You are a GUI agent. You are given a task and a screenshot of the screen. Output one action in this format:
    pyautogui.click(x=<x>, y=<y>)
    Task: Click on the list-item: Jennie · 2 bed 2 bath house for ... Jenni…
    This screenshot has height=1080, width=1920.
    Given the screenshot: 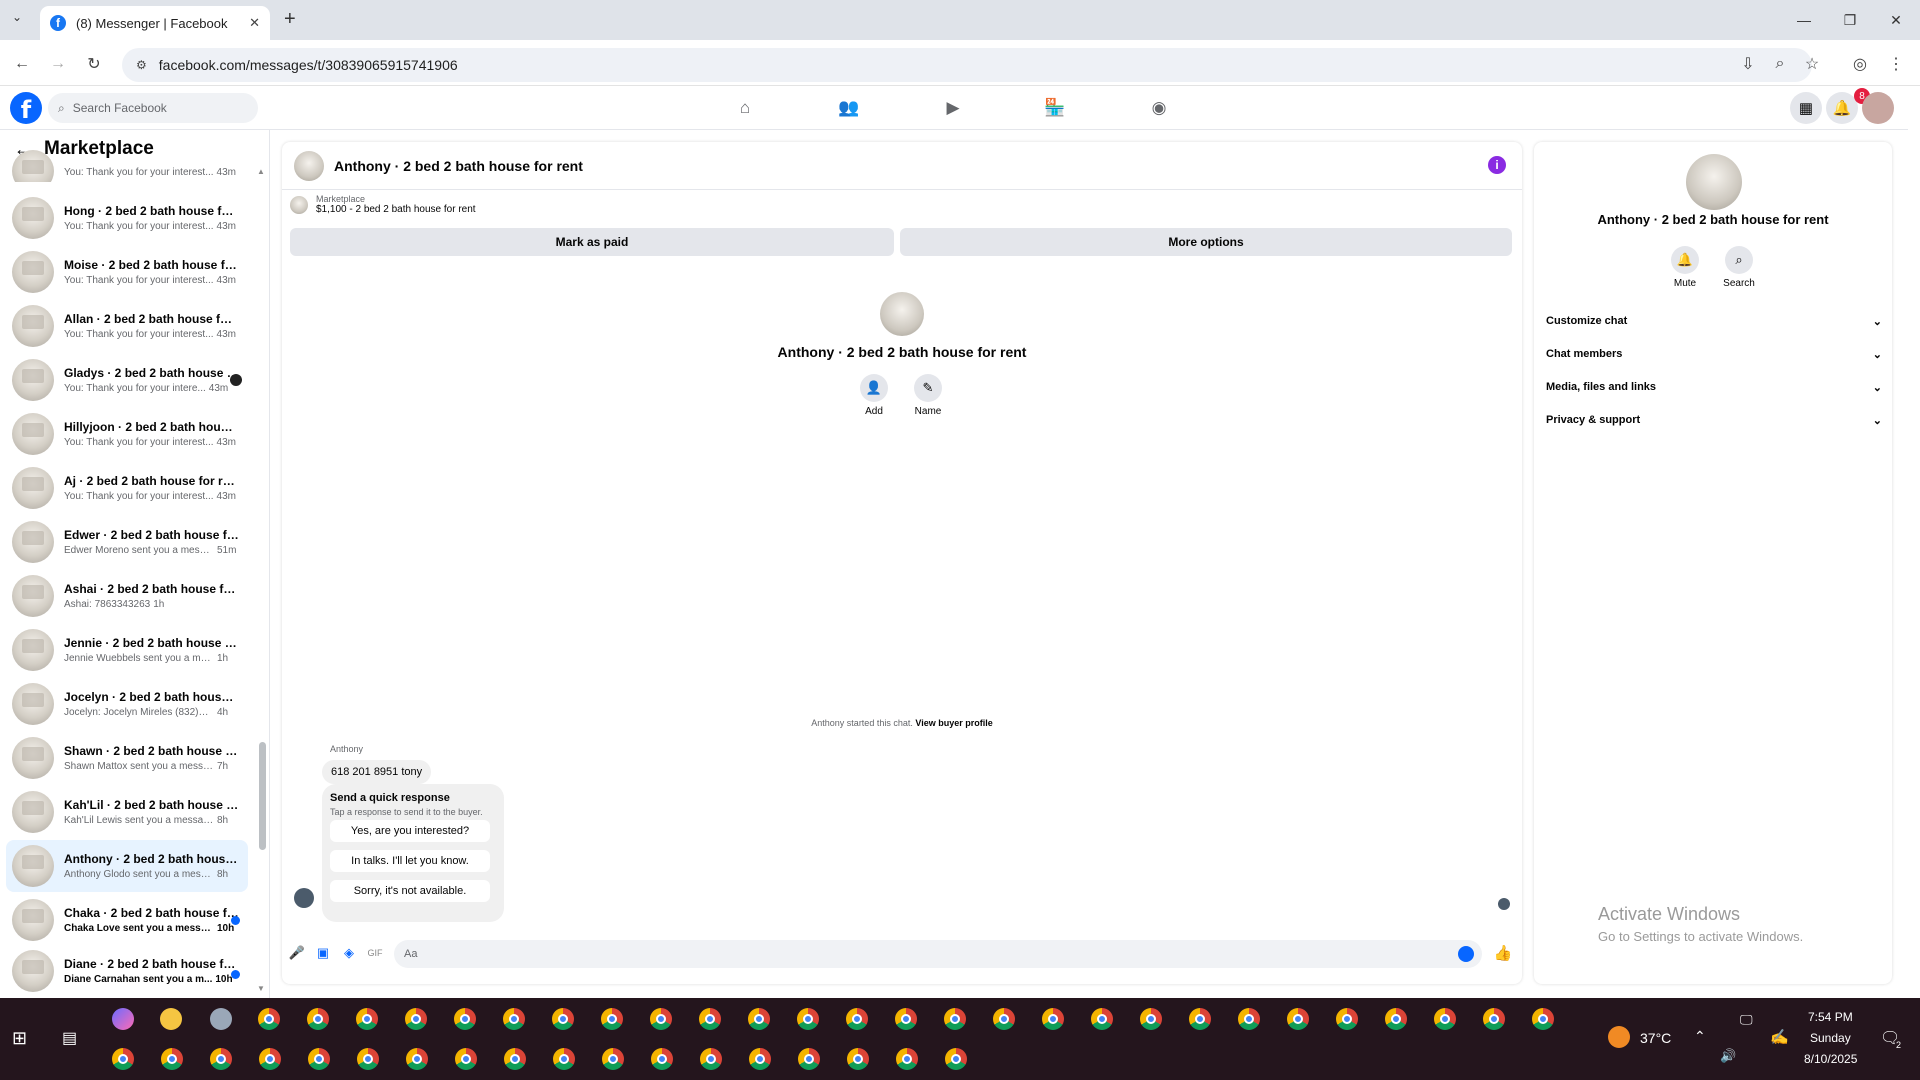 What is the action you would take?
    pyautogui.click(x=127, y=650)
    